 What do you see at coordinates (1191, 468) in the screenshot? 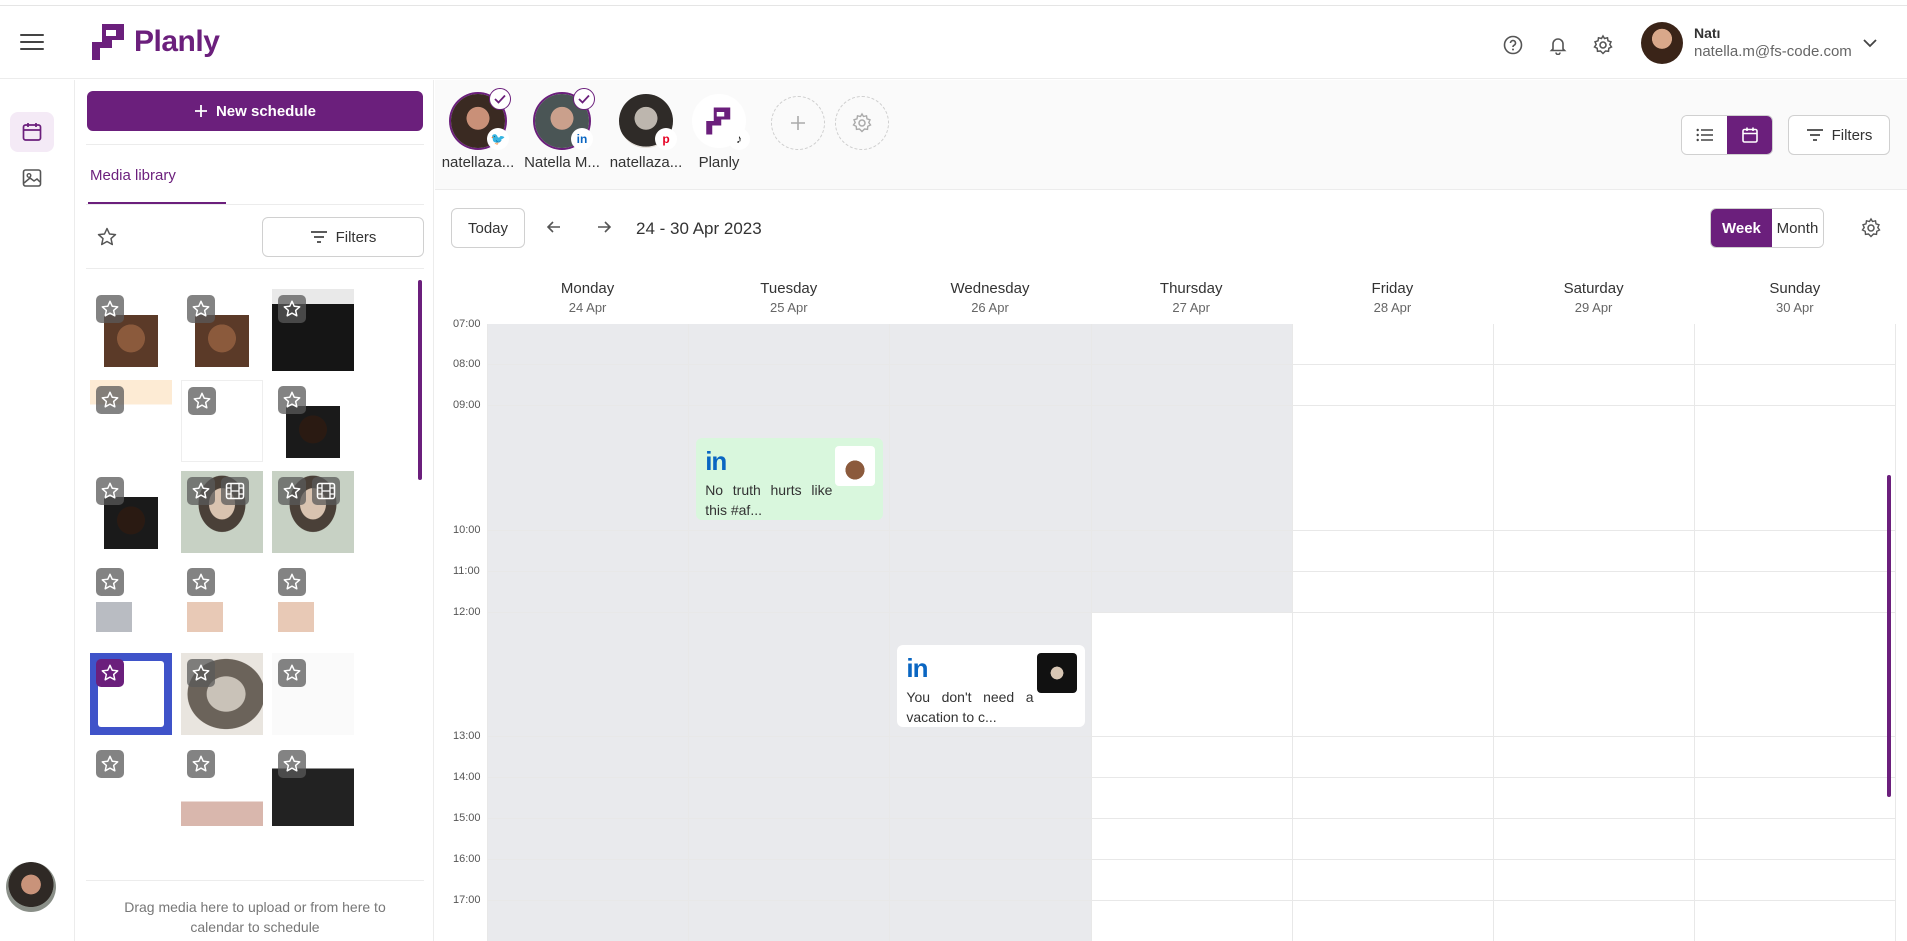
I see `past-day-background` at bounding box center [1191, 468].